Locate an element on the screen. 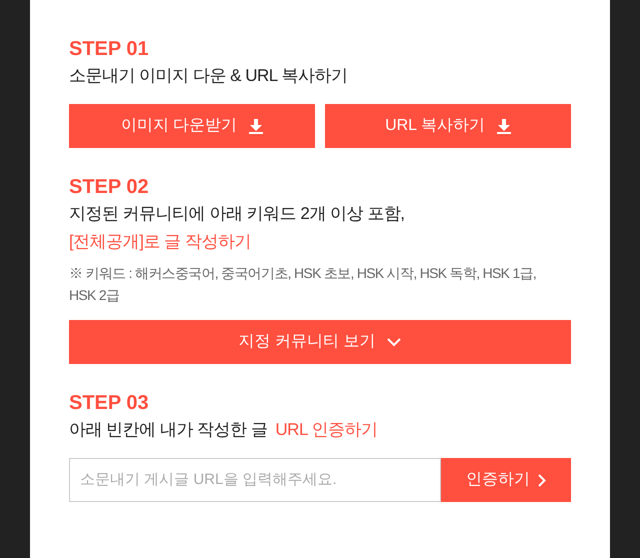 This screenshot has height=558, width=640. step-title: URL 인증하기 is located at coordinates (326, 430).